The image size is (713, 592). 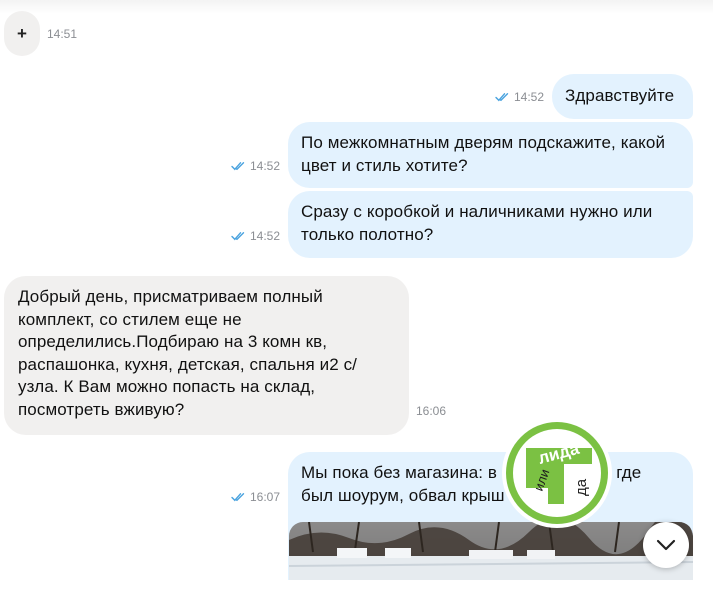 What do you see at coordinates (477, 211) in the screenshot?
I see `message-line: Сразу с коробкой и наличниками нужно или` at bounding box center [477, 211].